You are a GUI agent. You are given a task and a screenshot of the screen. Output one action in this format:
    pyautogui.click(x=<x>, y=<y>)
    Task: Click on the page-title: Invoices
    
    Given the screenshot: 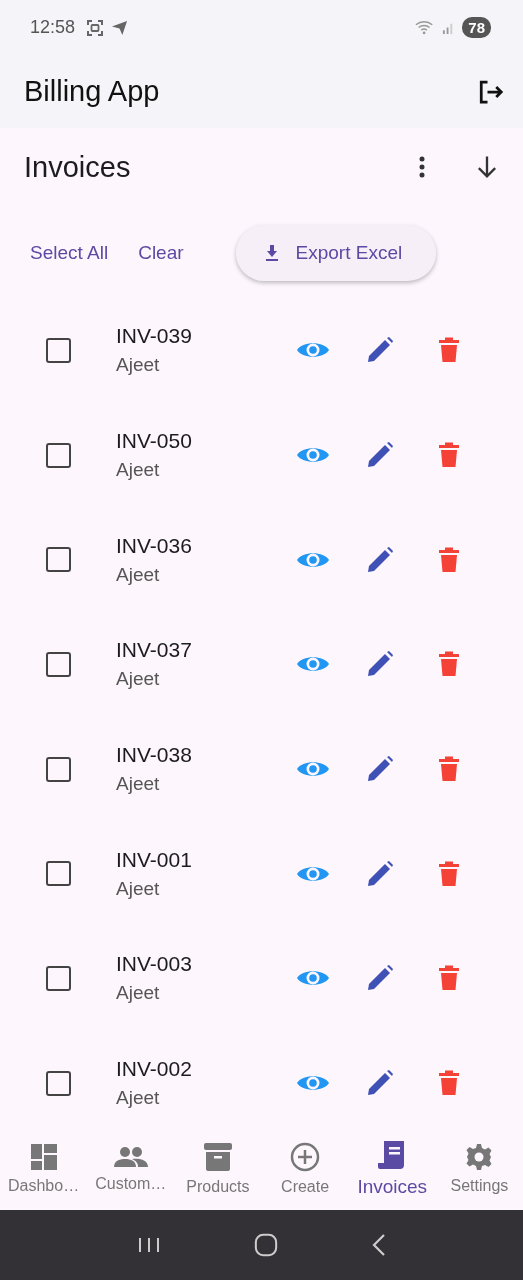 What is the action you would take?
    pyautogui.click(x=78, y=167)
    